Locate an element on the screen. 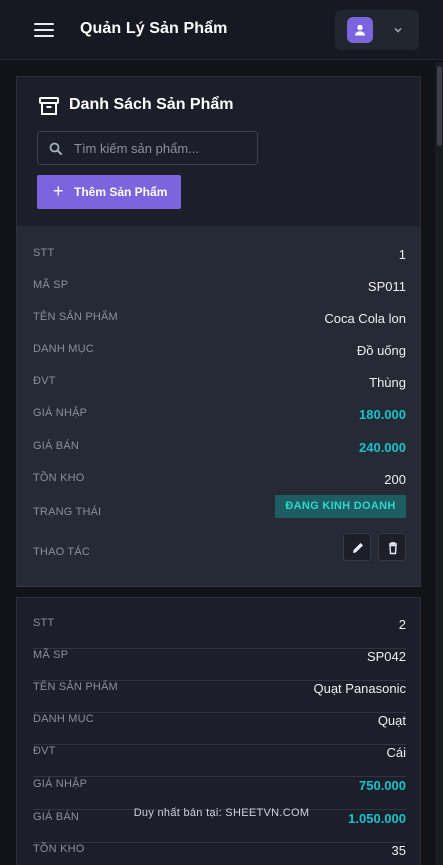  search-box is located at coordinates (147, 148).